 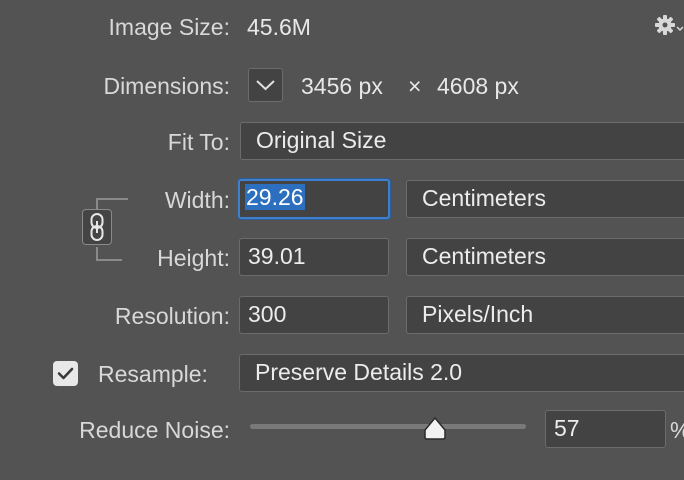 What do you see at coordinates (275, 197) in the screenshot?
I see `width-value: 29.26` at bounding box center [275, 197].